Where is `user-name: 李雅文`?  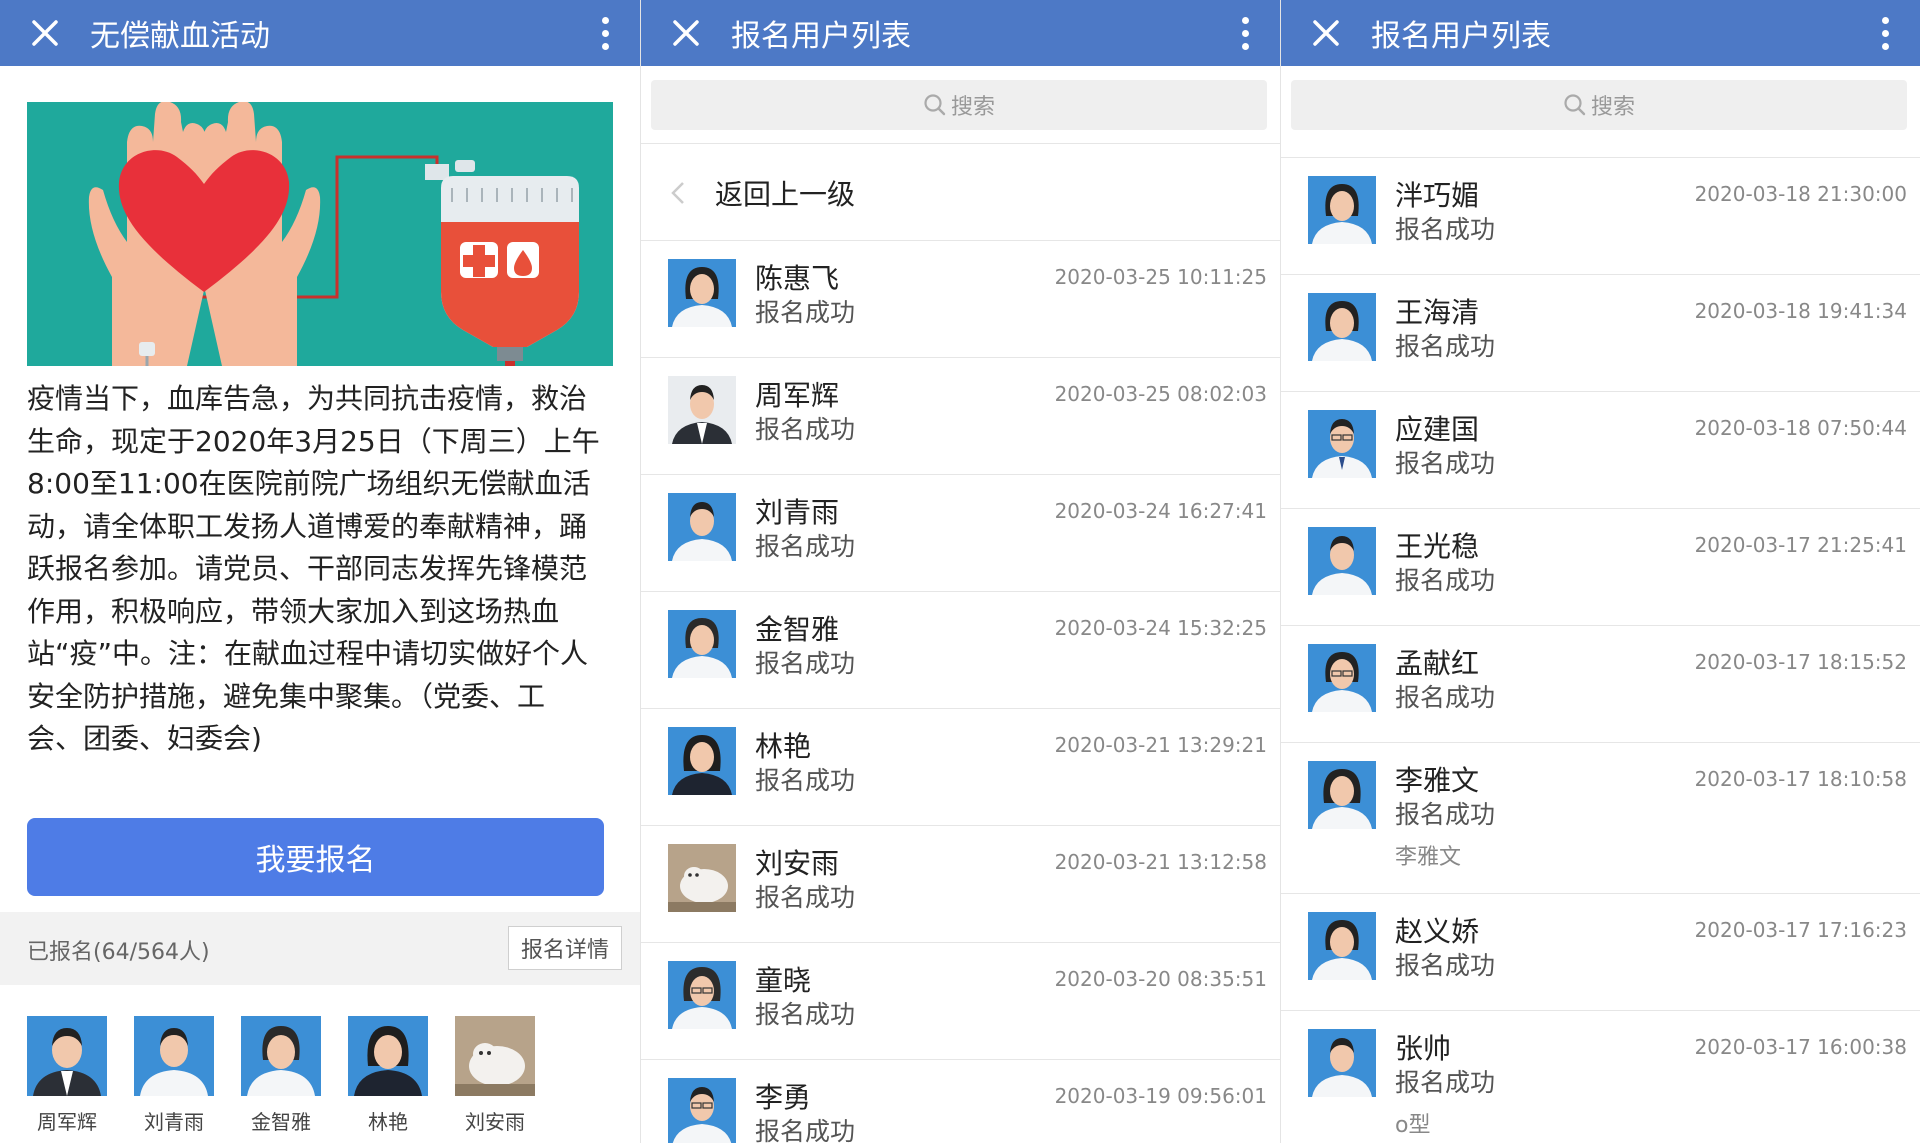 user-name: 李雅文 is located at coordinates (1437, 780).